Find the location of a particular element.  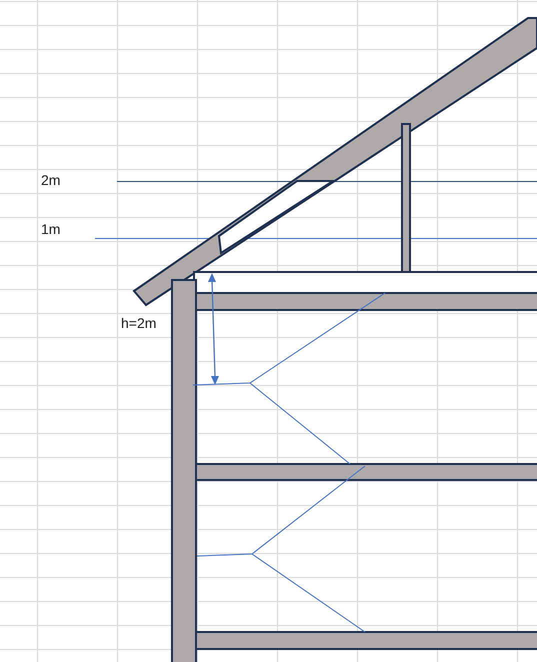

dimension-label: 1m is located at coordinates (50, 229).